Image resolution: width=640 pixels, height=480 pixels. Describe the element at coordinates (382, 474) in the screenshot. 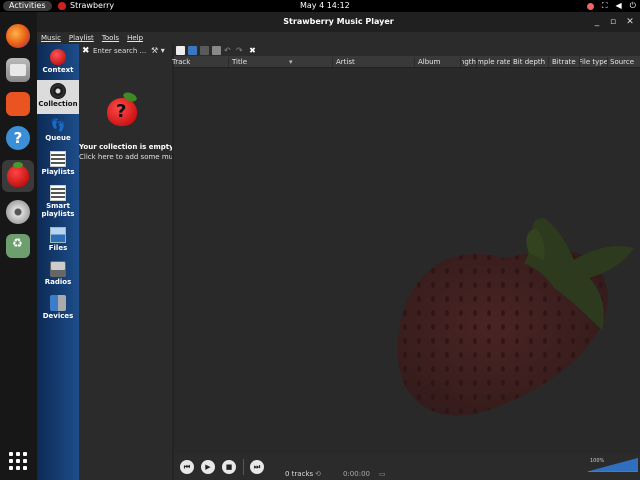

I see `output-icon: ▭` at that location.